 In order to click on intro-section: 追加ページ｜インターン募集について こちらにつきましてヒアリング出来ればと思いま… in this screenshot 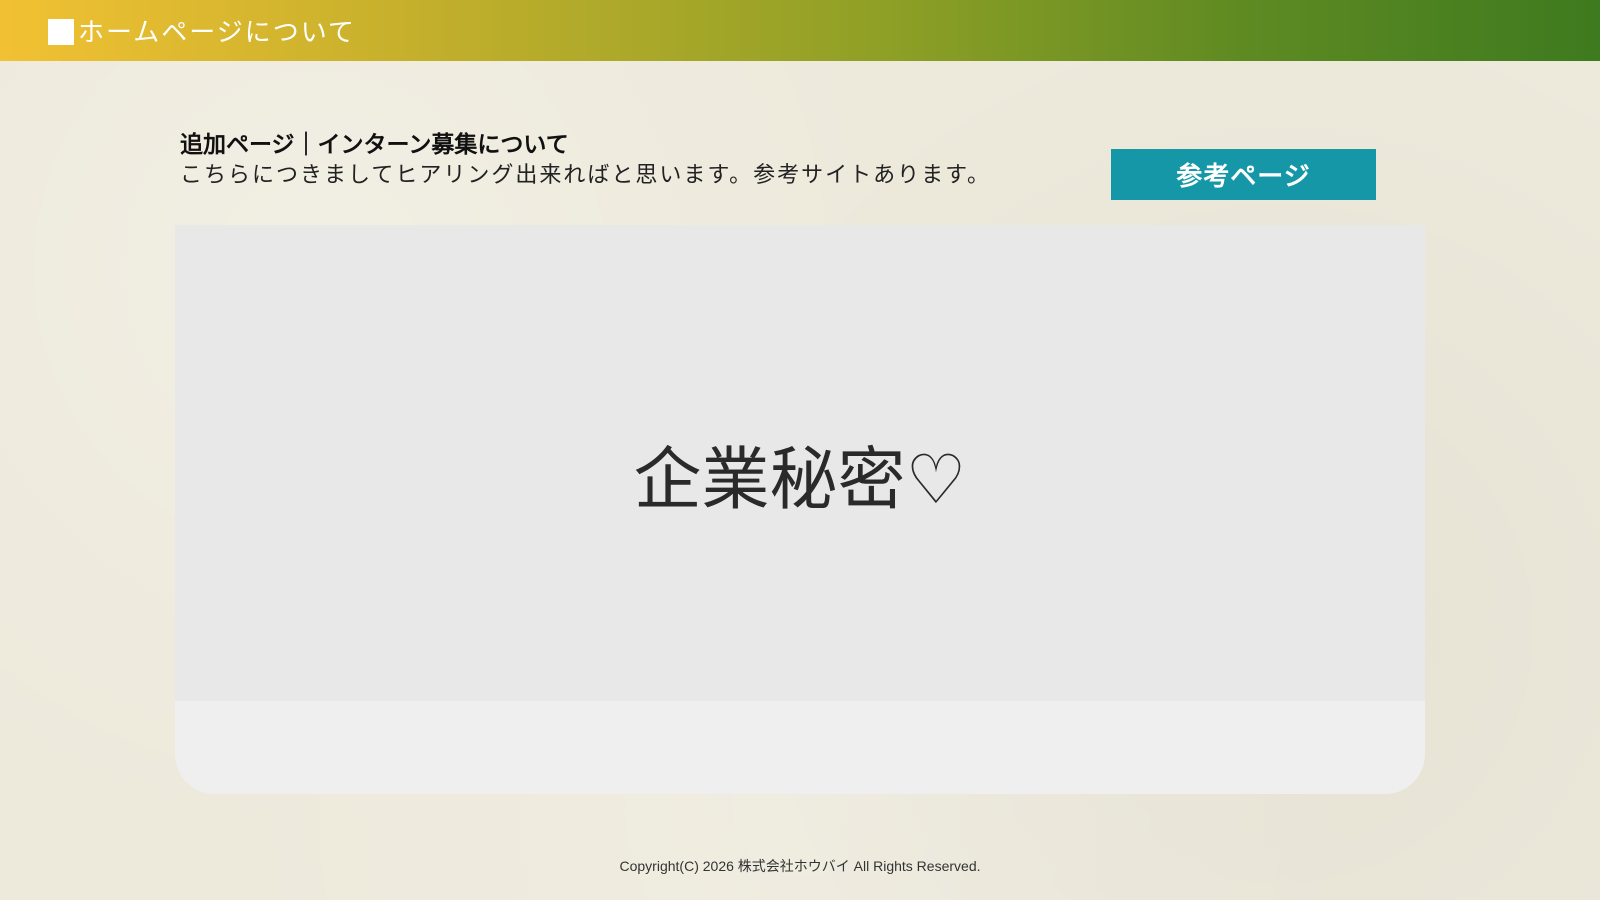, I will do `click(630, 161)`.